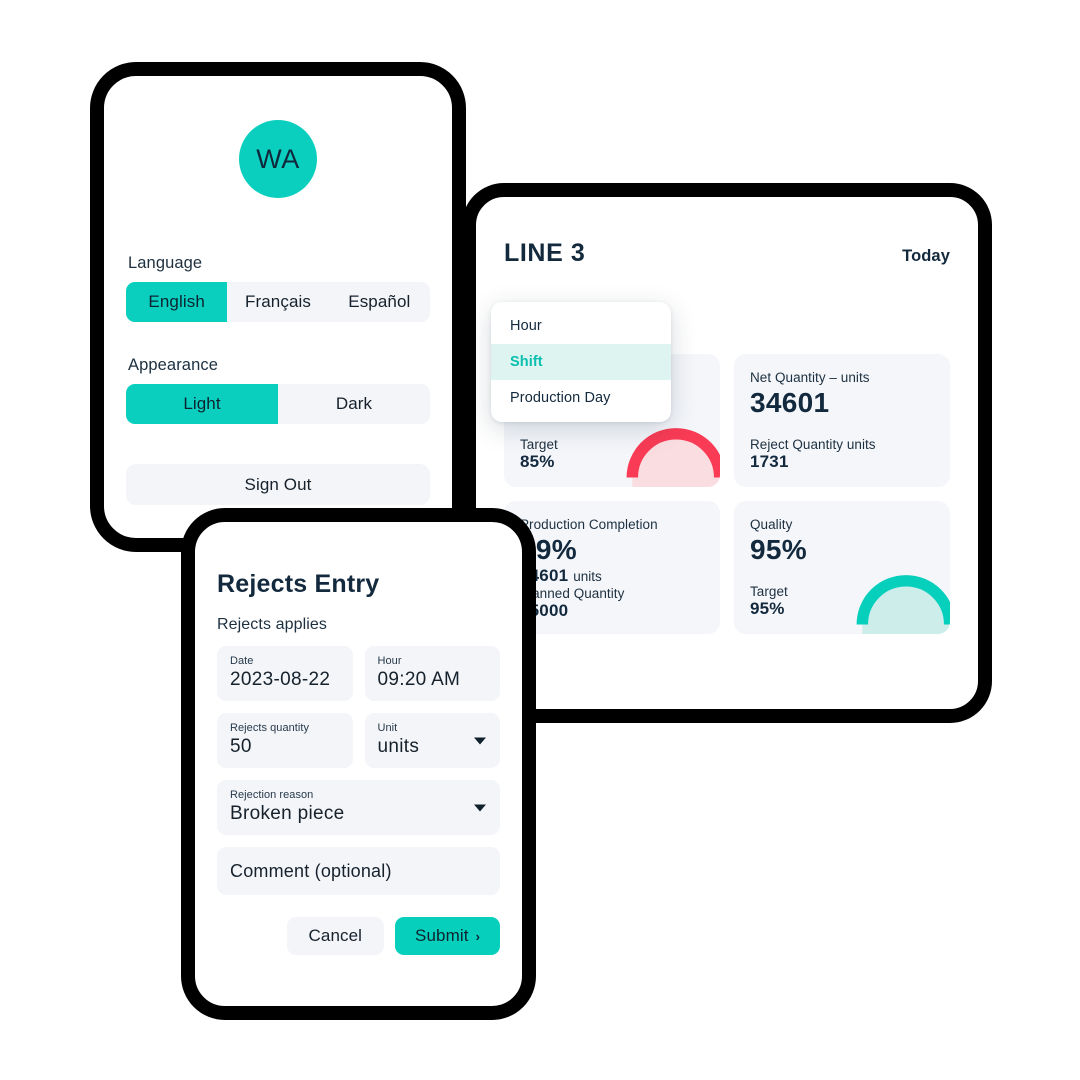 Image resolution: width=1080 pixels, height=1080 pixels. I want to click on metric-card-planned-quantity-label: Planned Quantity, so click(572, 594).